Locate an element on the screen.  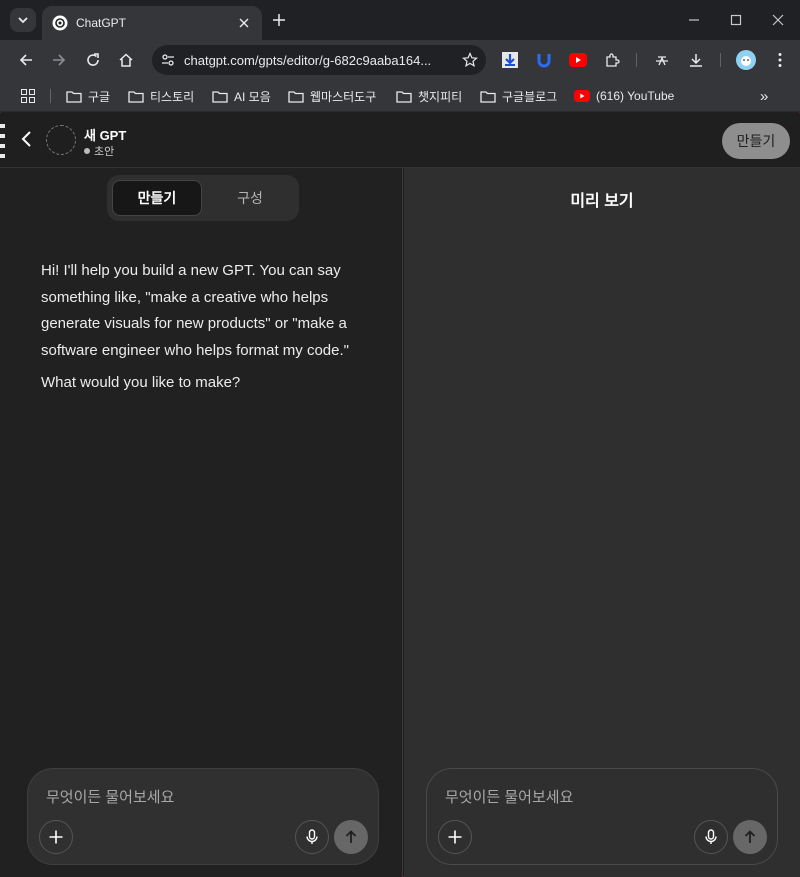
reload-button is located at coordinates (93, 60).